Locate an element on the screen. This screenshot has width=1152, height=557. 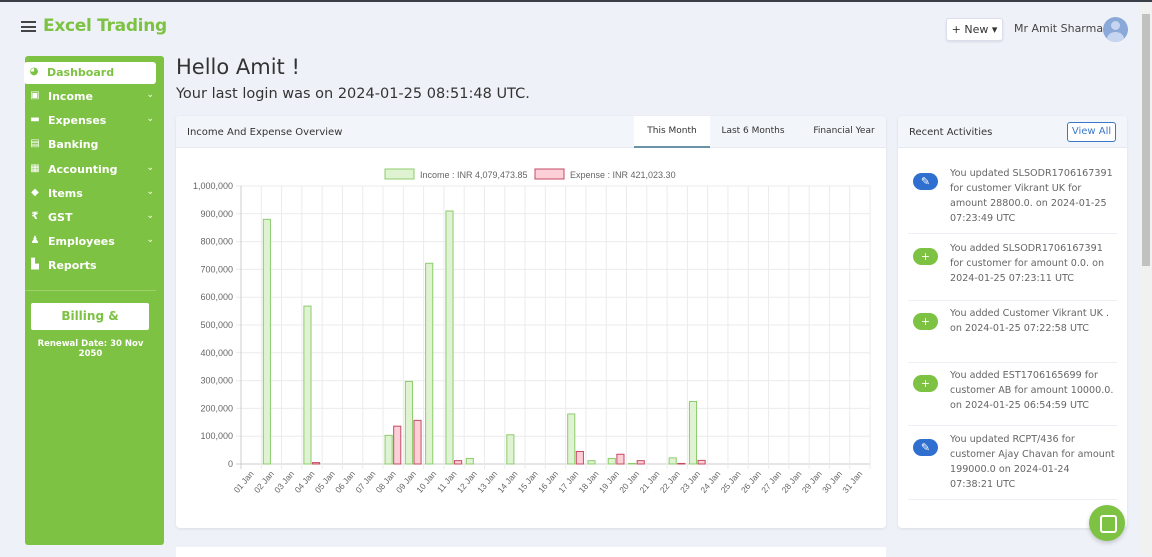
new-dropdown-button: + New ▾ is located at coordinates (974, 29).